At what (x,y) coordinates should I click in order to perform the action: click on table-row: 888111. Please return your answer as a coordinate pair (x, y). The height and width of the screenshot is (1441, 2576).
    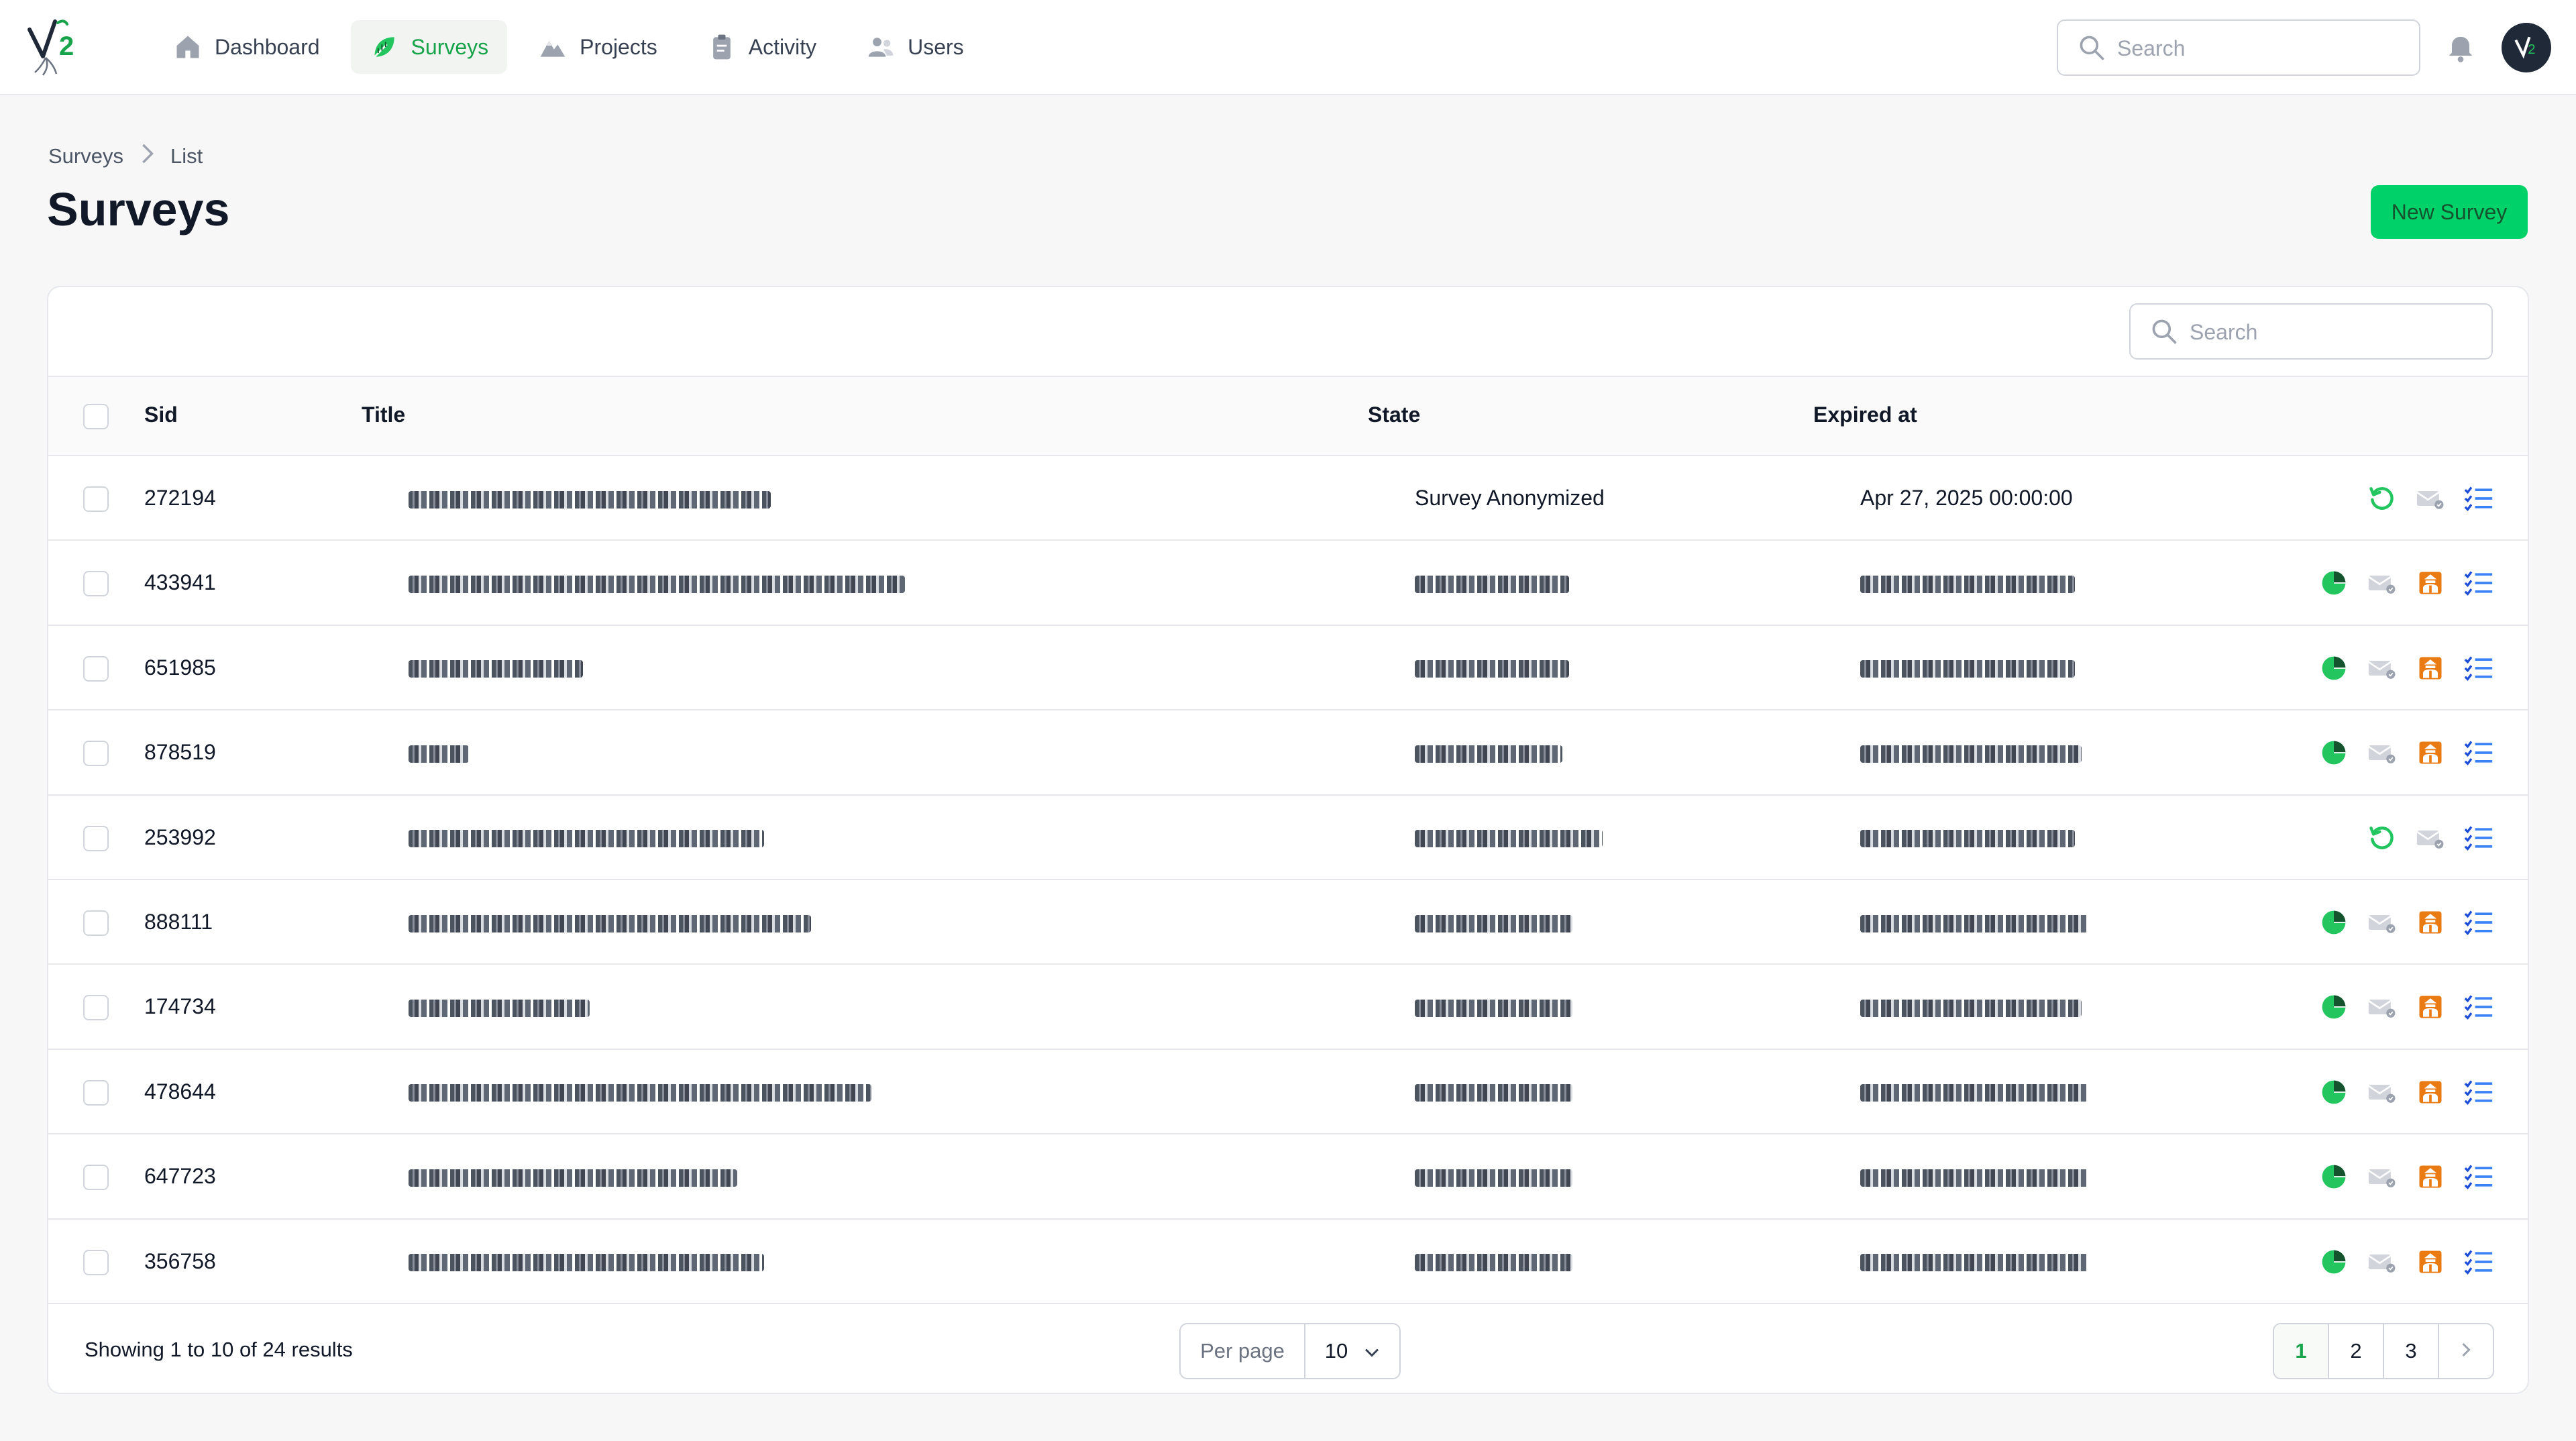
    Looking at the image, I should click on (1288, 922).